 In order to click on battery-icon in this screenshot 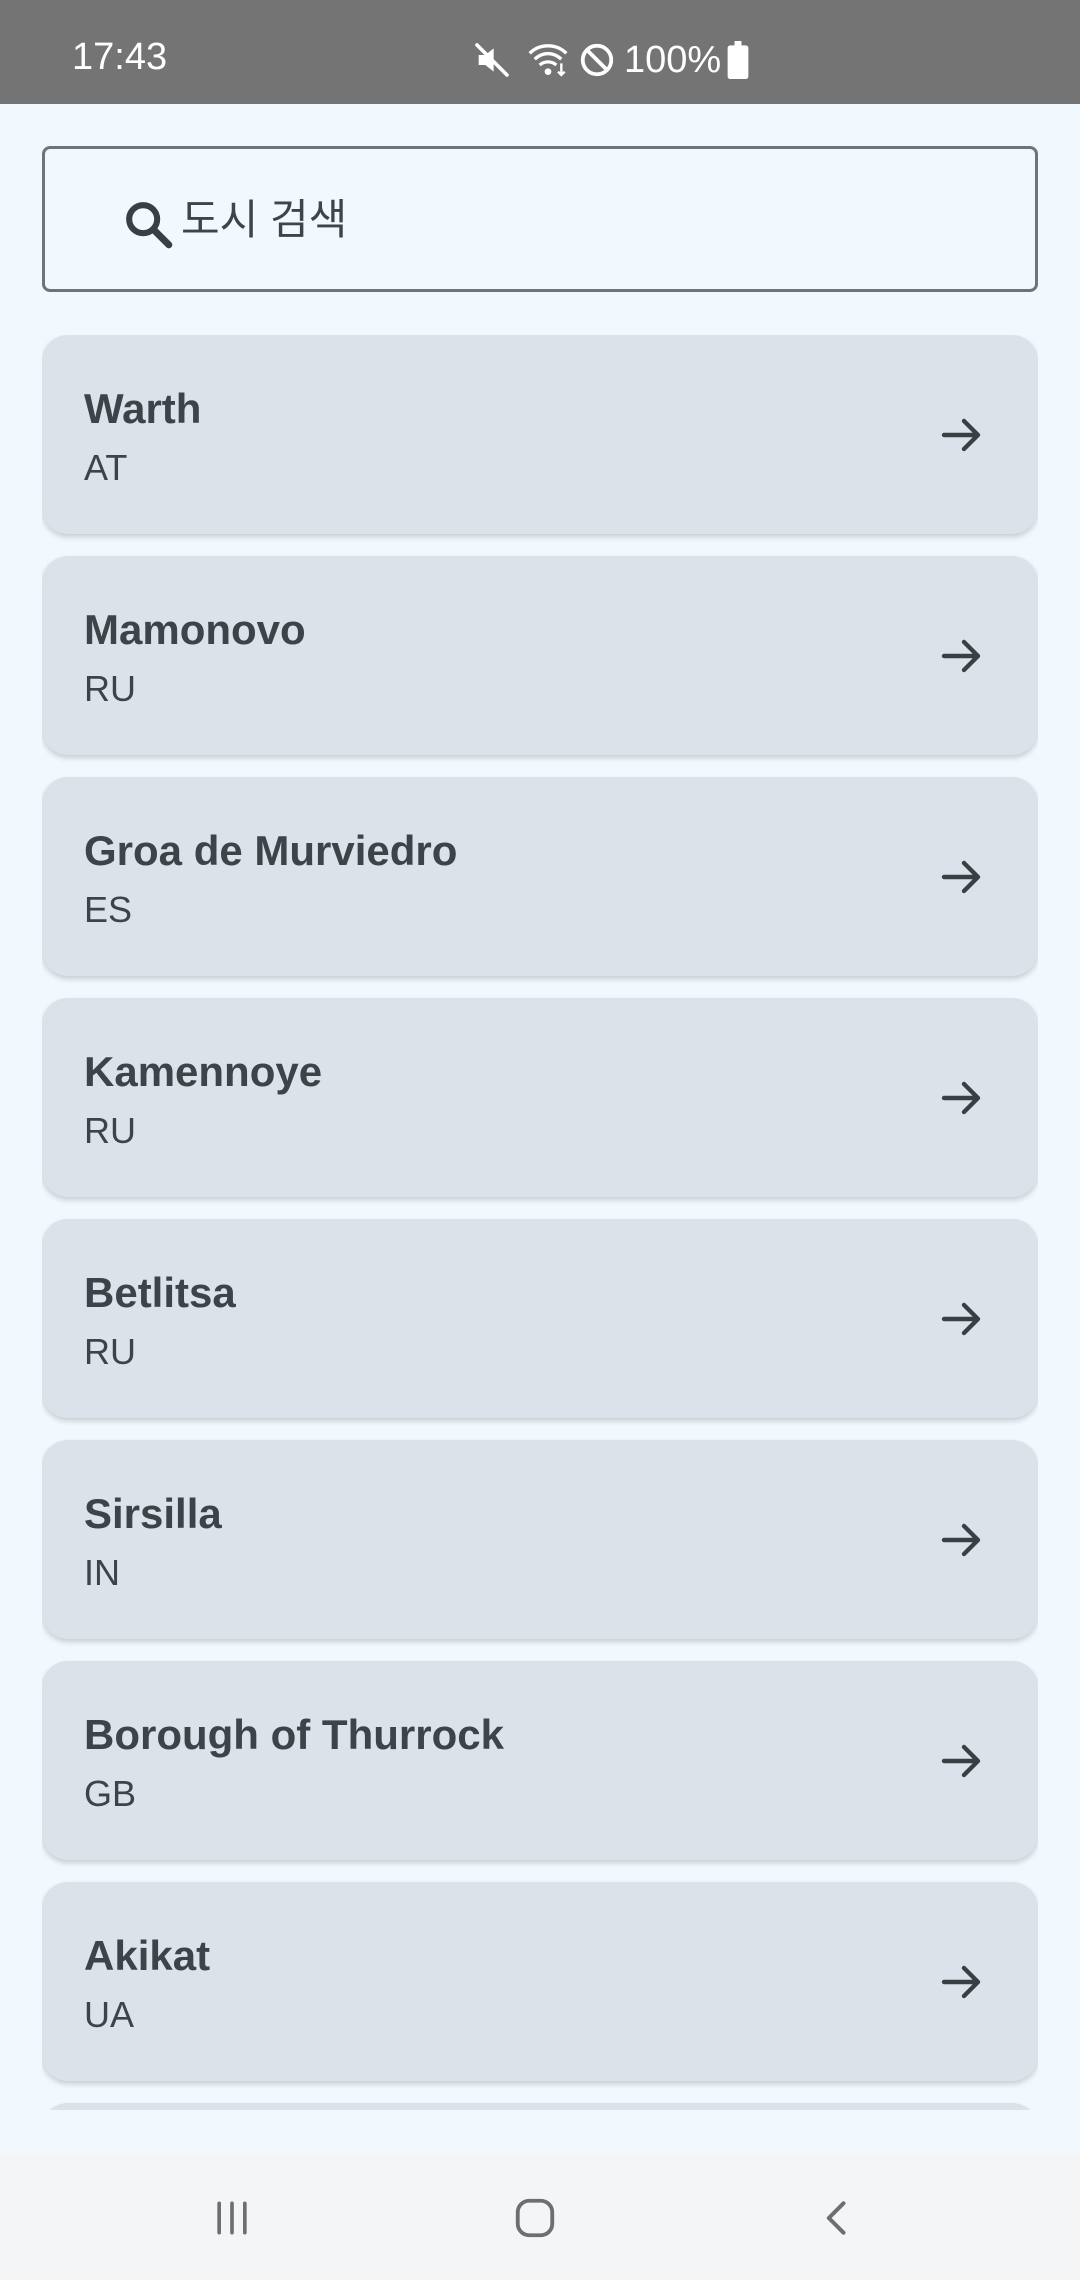, I will do `click(738, 60)`.